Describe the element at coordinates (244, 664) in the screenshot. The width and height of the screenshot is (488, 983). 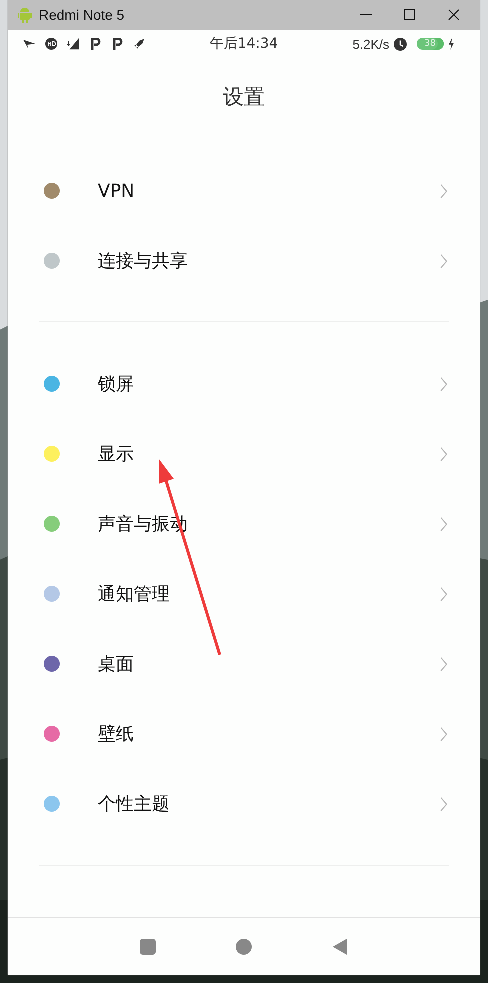
I see `settings-item: 桌面` at that location.